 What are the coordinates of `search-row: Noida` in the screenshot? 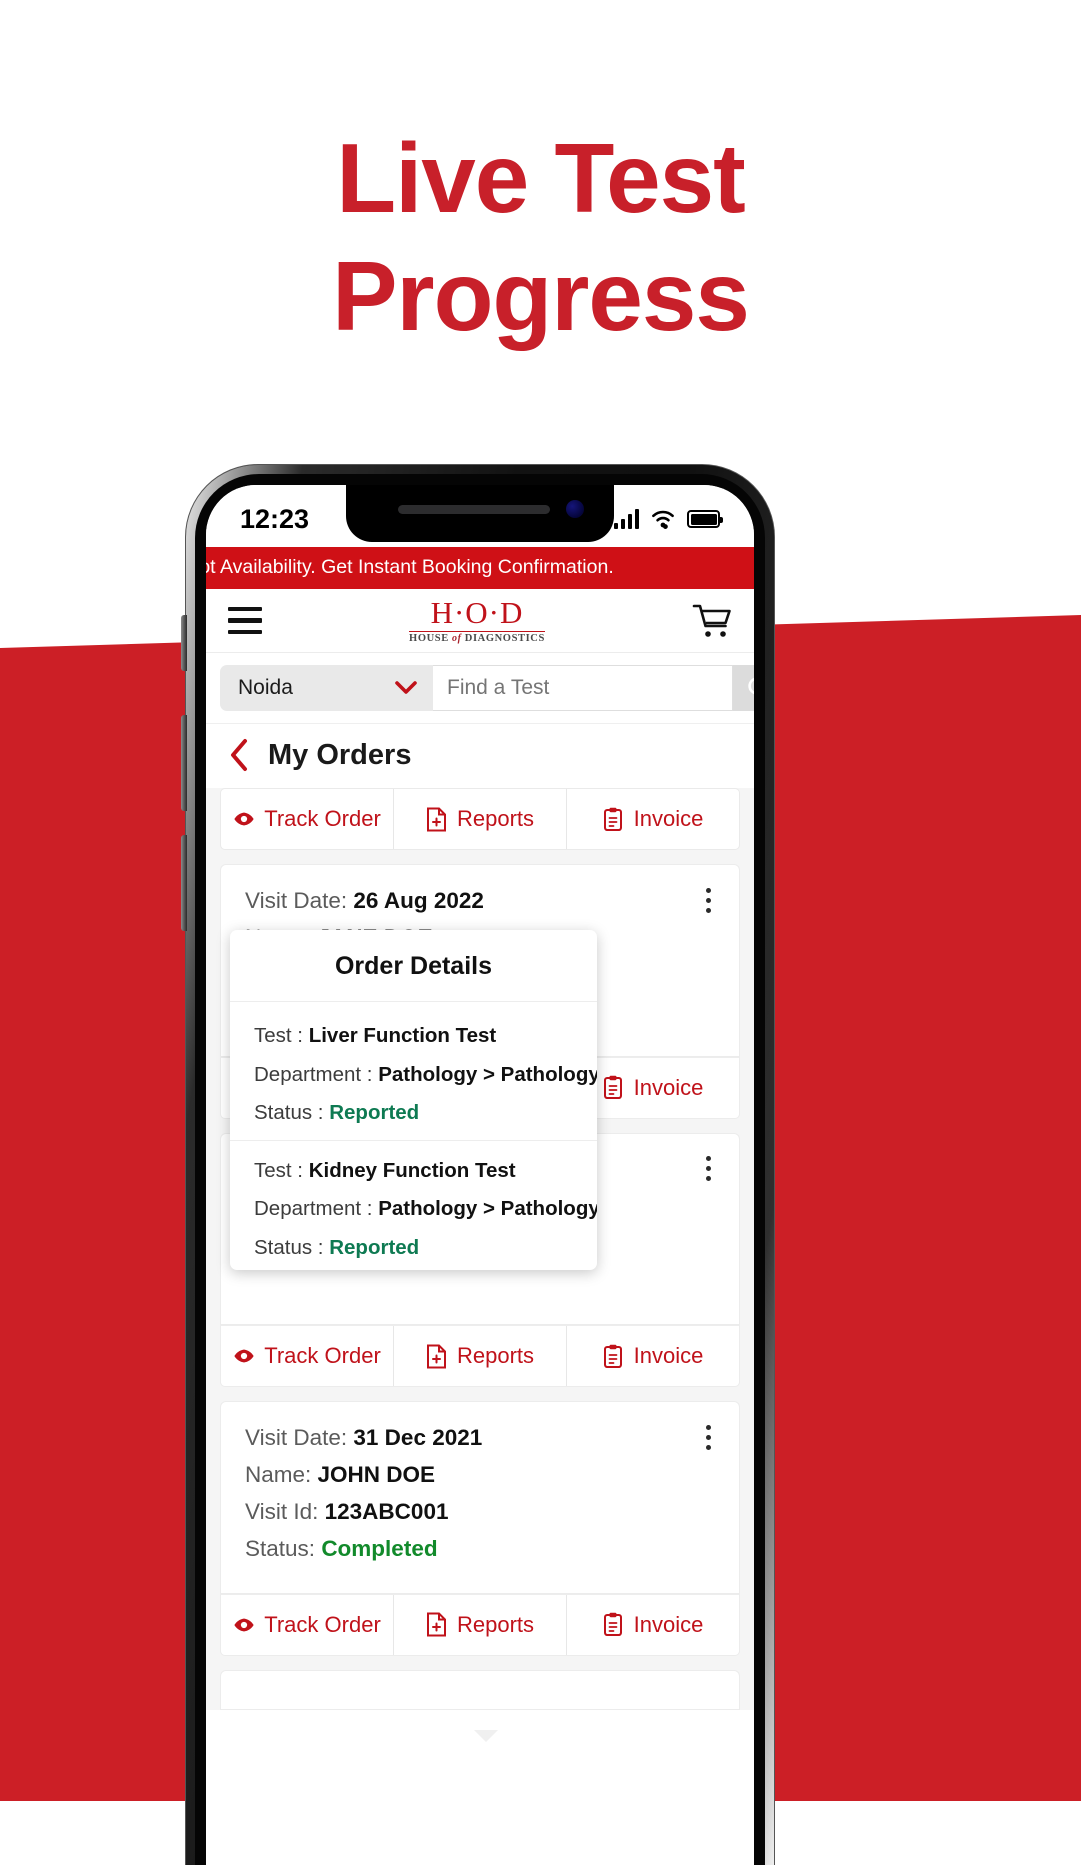 It's located at (480, 688).